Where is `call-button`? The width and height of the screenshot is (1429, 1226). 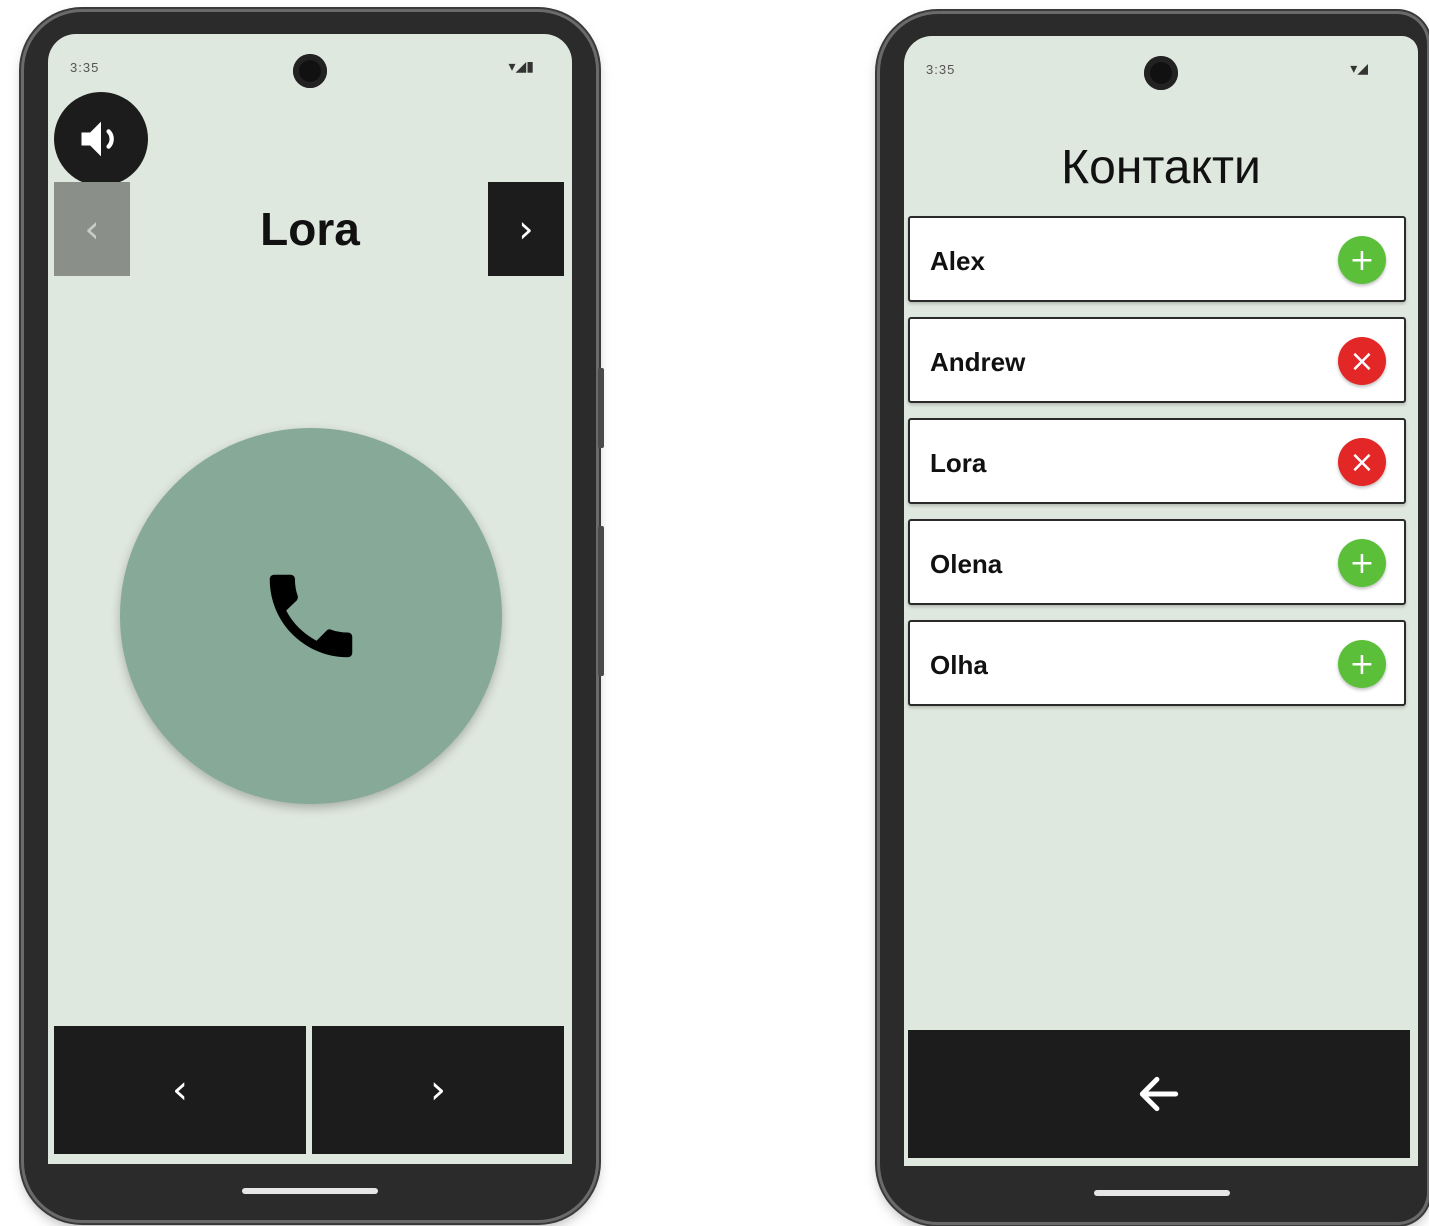
call-button is located at coordinates (311, 616).